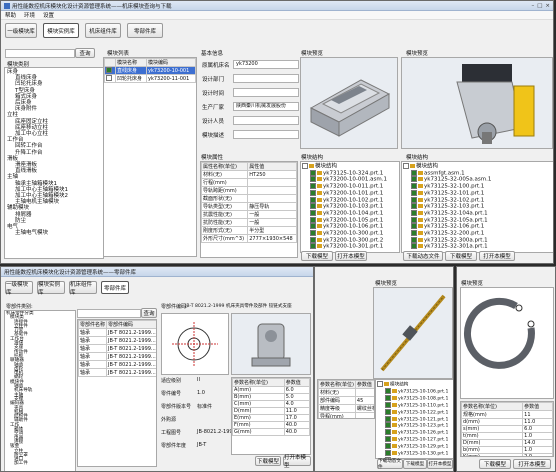  Describe the element at coordinates (507, 450) in the screenshot. I see `table-row: b(mm) 1.0` at that location.